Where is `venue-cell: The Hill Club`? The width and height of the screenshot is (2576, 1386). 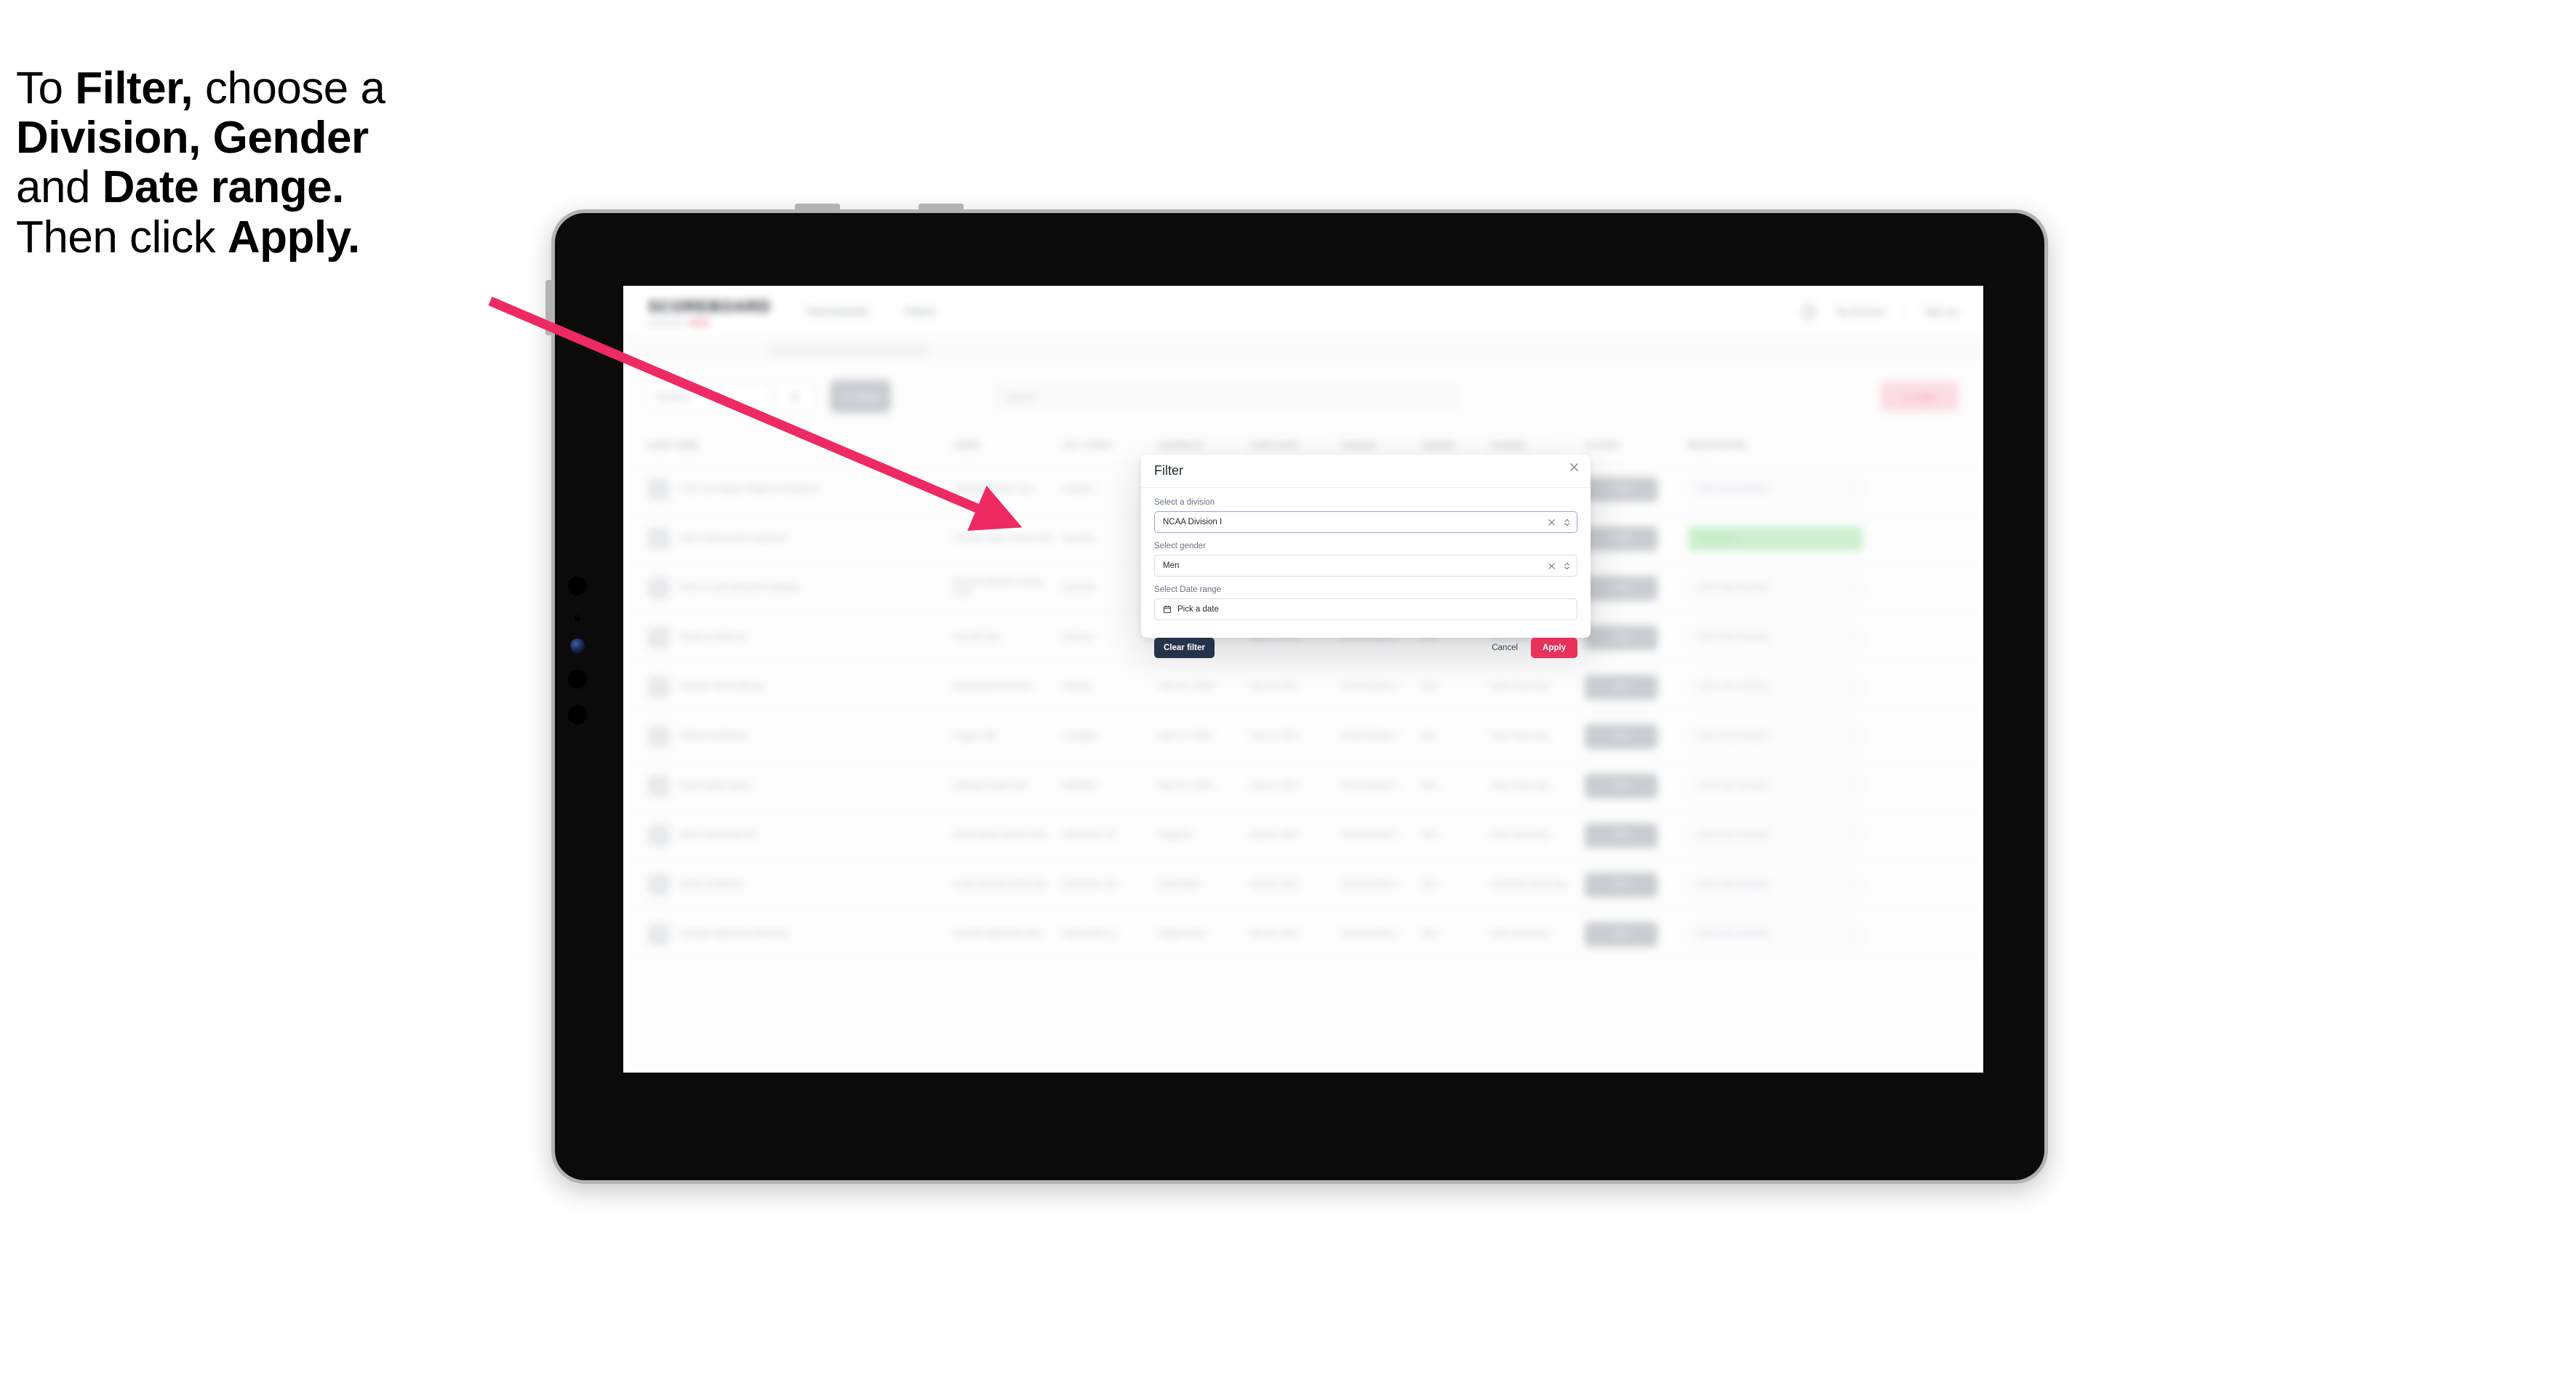
venue-cell: The Hill Club is located at coordinates (976, 637).